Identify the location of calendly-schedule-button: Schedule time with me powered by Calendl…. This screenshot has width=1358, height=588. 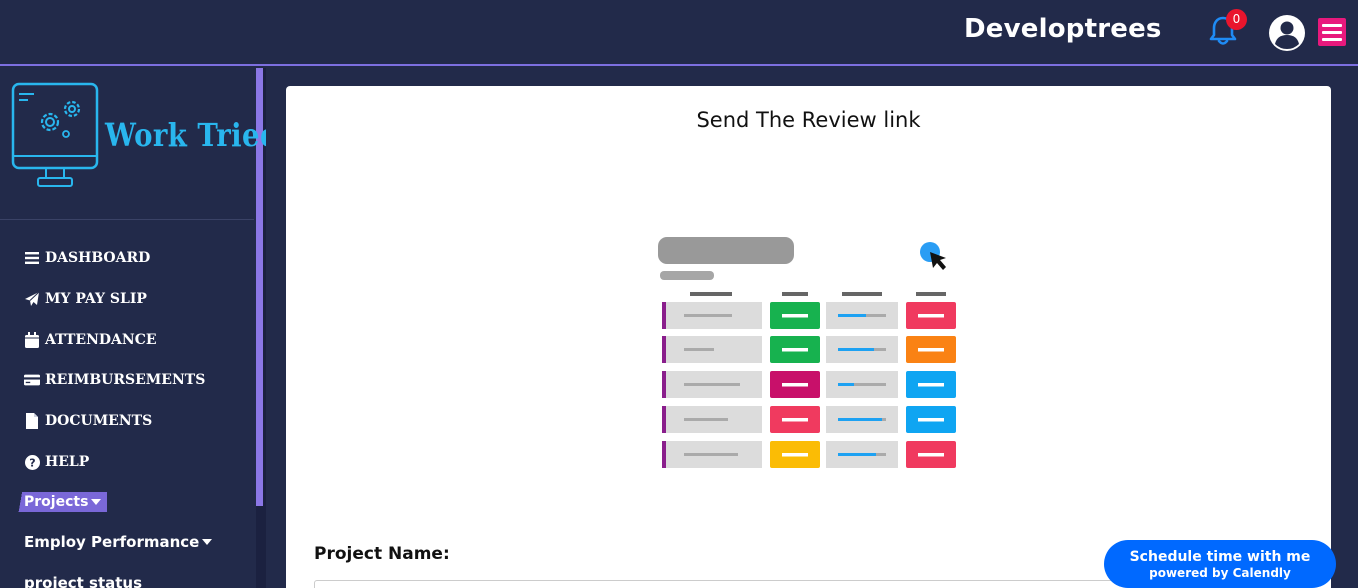
(1220, 564).